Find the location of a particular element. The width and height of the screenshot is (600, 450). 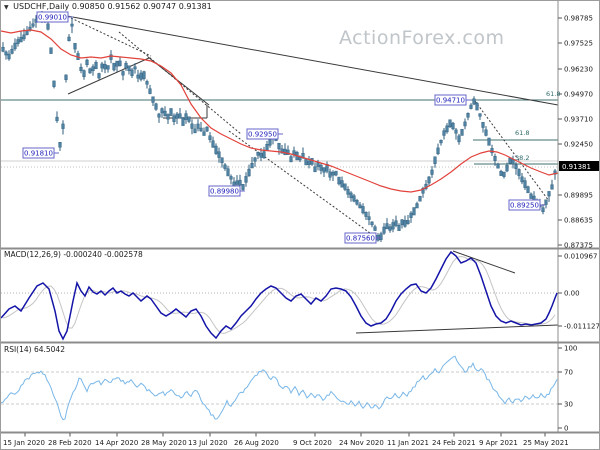

macd-axis-label: 0.00 is located at coordinates (572, 294).